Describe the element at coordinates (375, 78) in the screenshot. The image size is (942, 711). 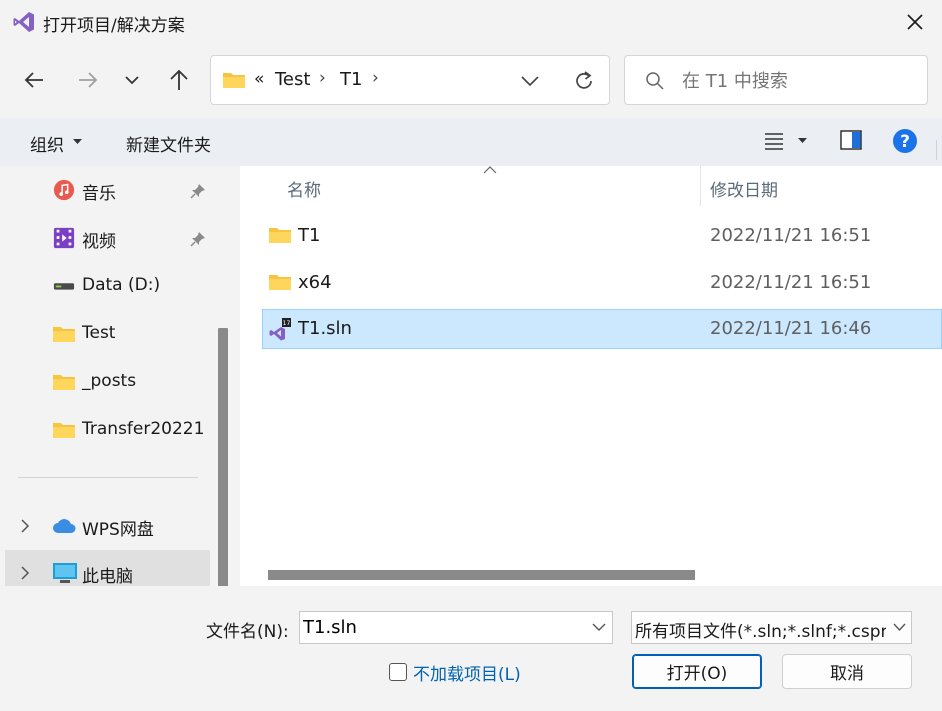
I see `breadcrumb-expand-chevron-icon: ›` at that location.